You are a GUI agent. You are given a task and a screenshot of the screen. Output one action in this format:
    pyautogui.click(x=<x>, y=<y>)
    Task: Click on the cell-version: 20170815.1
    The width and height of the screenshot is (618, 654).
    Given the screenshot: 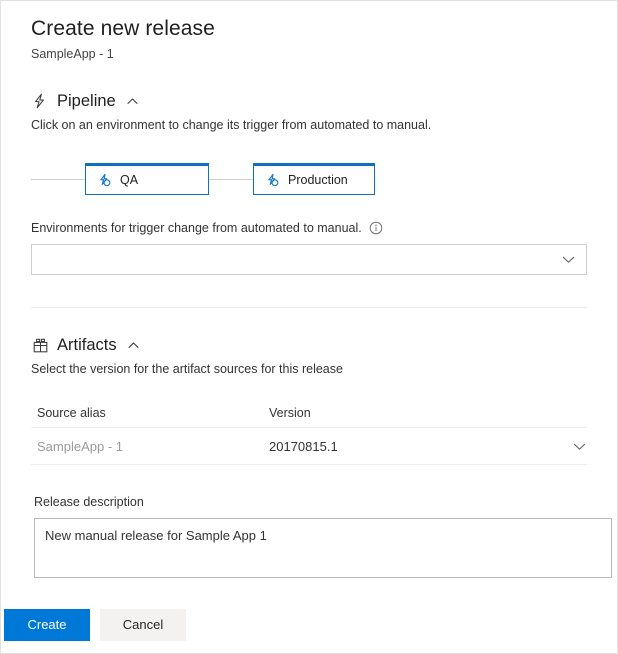 What is the action you would take?
    pyautogui.click(x=303, y=446)
    